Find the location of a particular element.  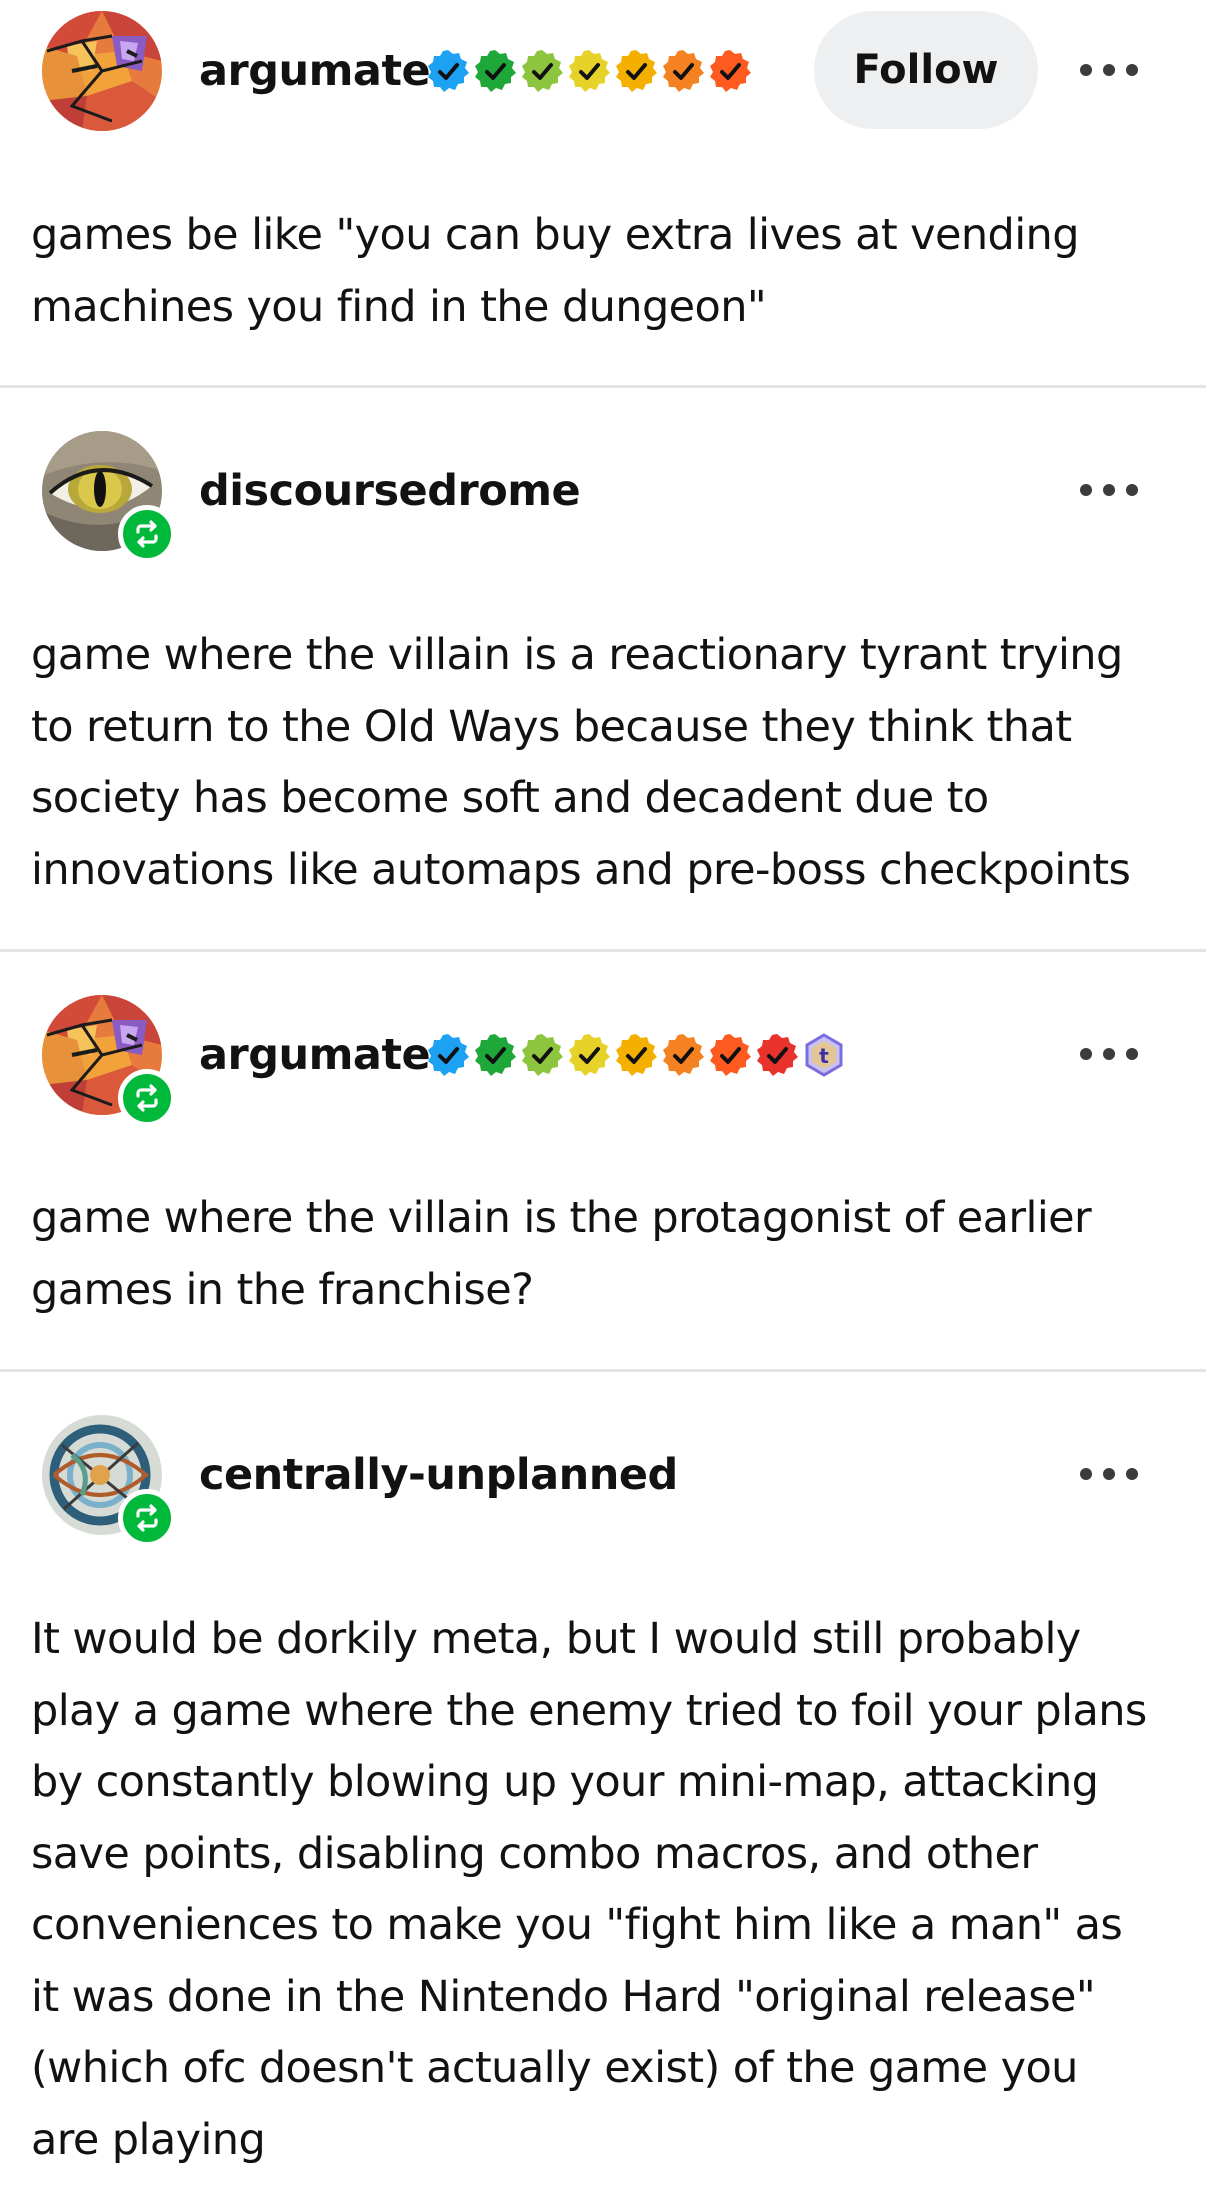

tumblr-t-badge-icon: t is located at coordinates (824, 1055).